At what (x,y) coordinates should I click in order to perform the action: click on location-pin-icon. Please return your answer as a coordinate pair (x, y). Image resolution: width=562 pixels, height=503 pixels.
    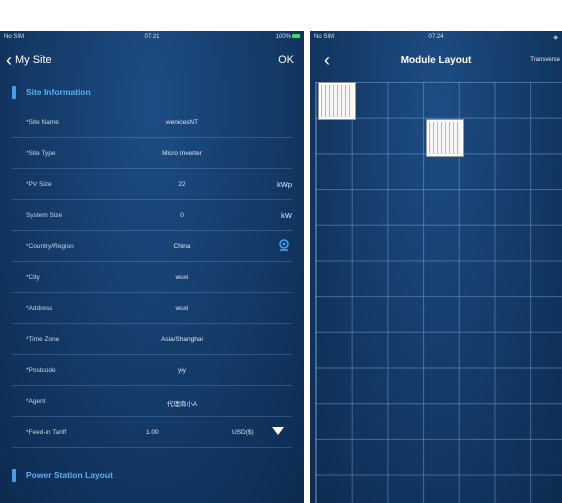
    Looking at the image, I should click on (284, 245).